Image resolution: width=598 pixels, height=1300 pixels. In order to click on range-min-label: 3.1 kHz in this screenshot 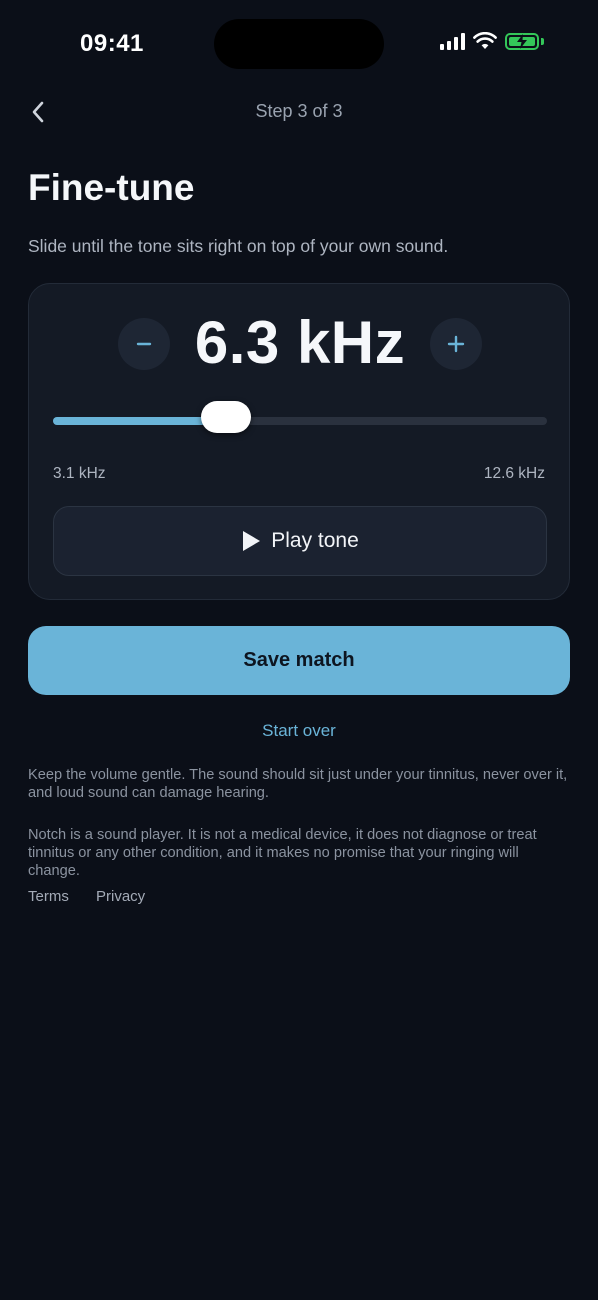, I will do `click(79, 473)`.